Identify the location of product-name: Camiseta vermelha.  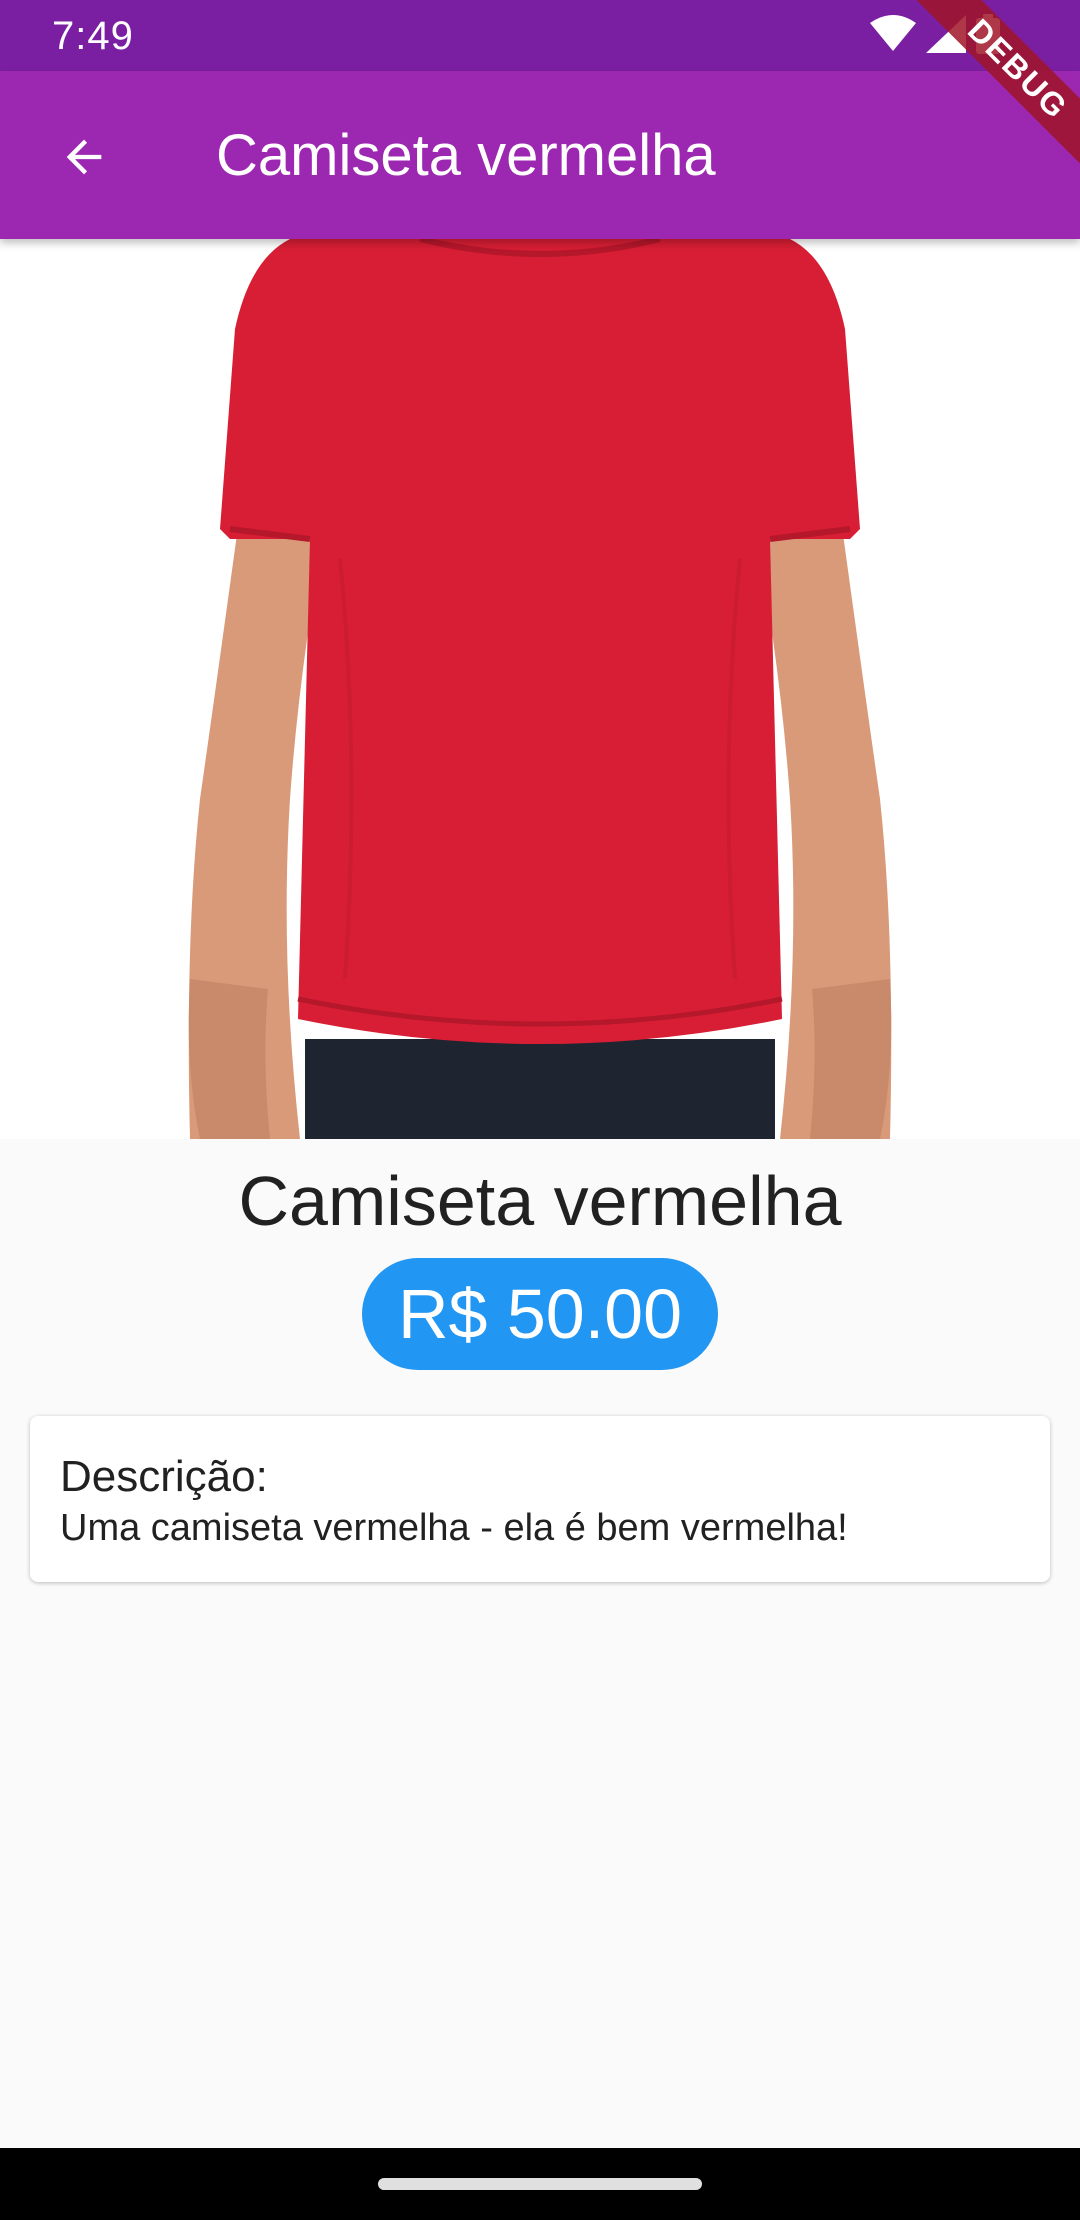
(540, 1201).